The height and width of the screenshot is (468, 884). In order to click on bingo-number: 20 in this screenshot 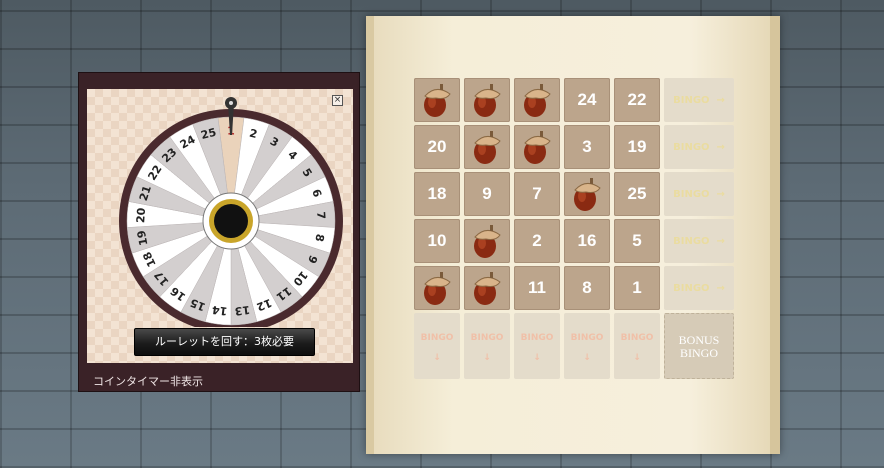, I will do `click(437, 147)`.